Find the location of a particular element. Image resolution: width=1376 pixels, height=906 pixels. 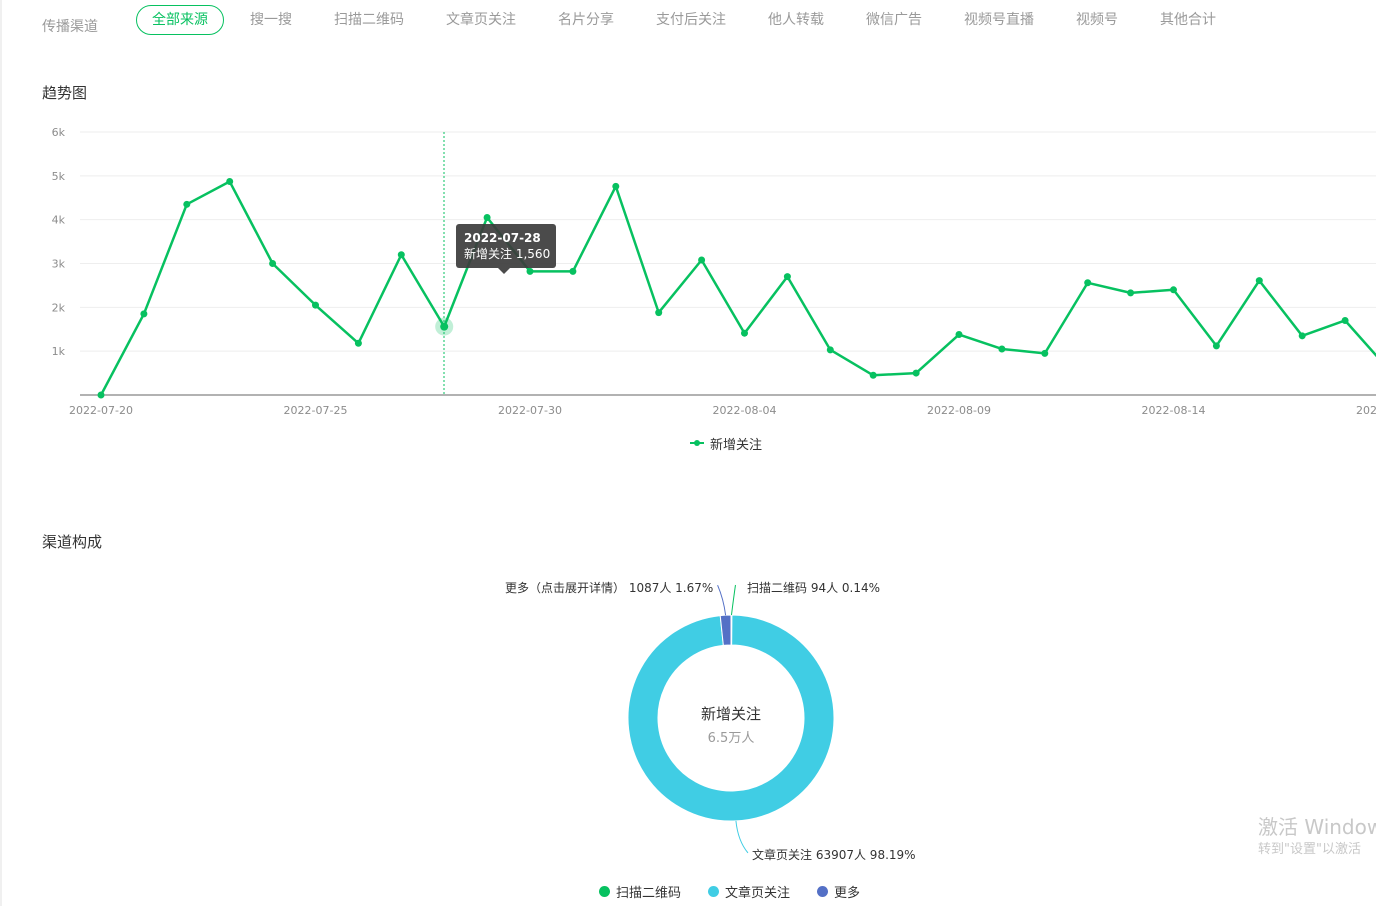

legend-item-qr-scan: 扫描二维码 is located at coordinates (640, 891).